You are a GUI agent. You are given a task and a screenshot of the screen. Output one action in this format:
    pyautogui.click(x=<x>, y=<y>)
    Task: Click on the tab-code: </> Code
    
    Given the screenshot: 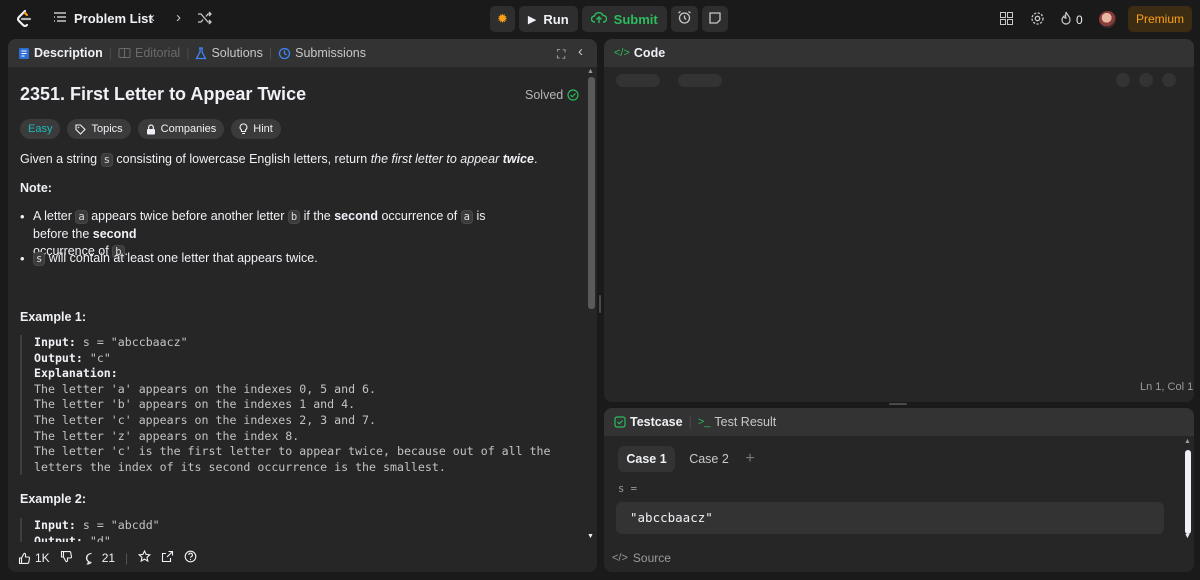 What is the action you would take?
    pyautogui.click(x=639, y=53)
    